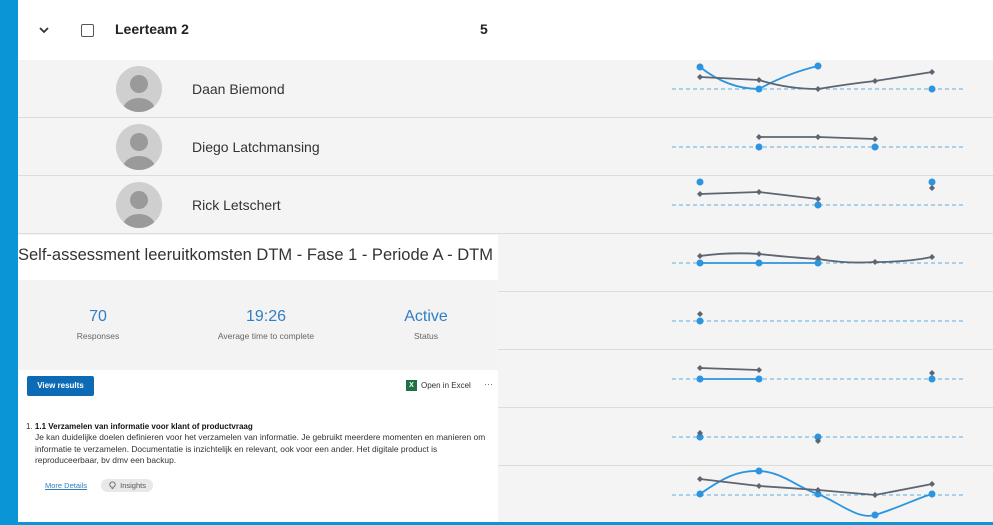 This screenshot has height=525, width=993. I want to click on stat-responses: 70 Responses, so click(98, 324).